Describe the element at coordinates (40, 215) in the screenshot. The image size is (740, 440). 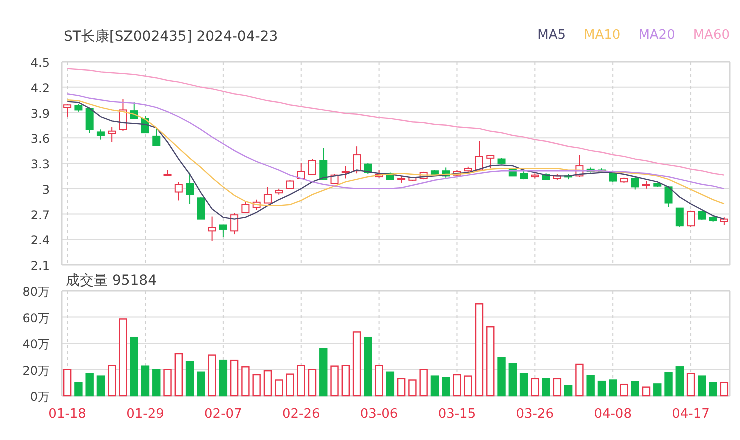
I see `axis-label: 2.7` at that location.